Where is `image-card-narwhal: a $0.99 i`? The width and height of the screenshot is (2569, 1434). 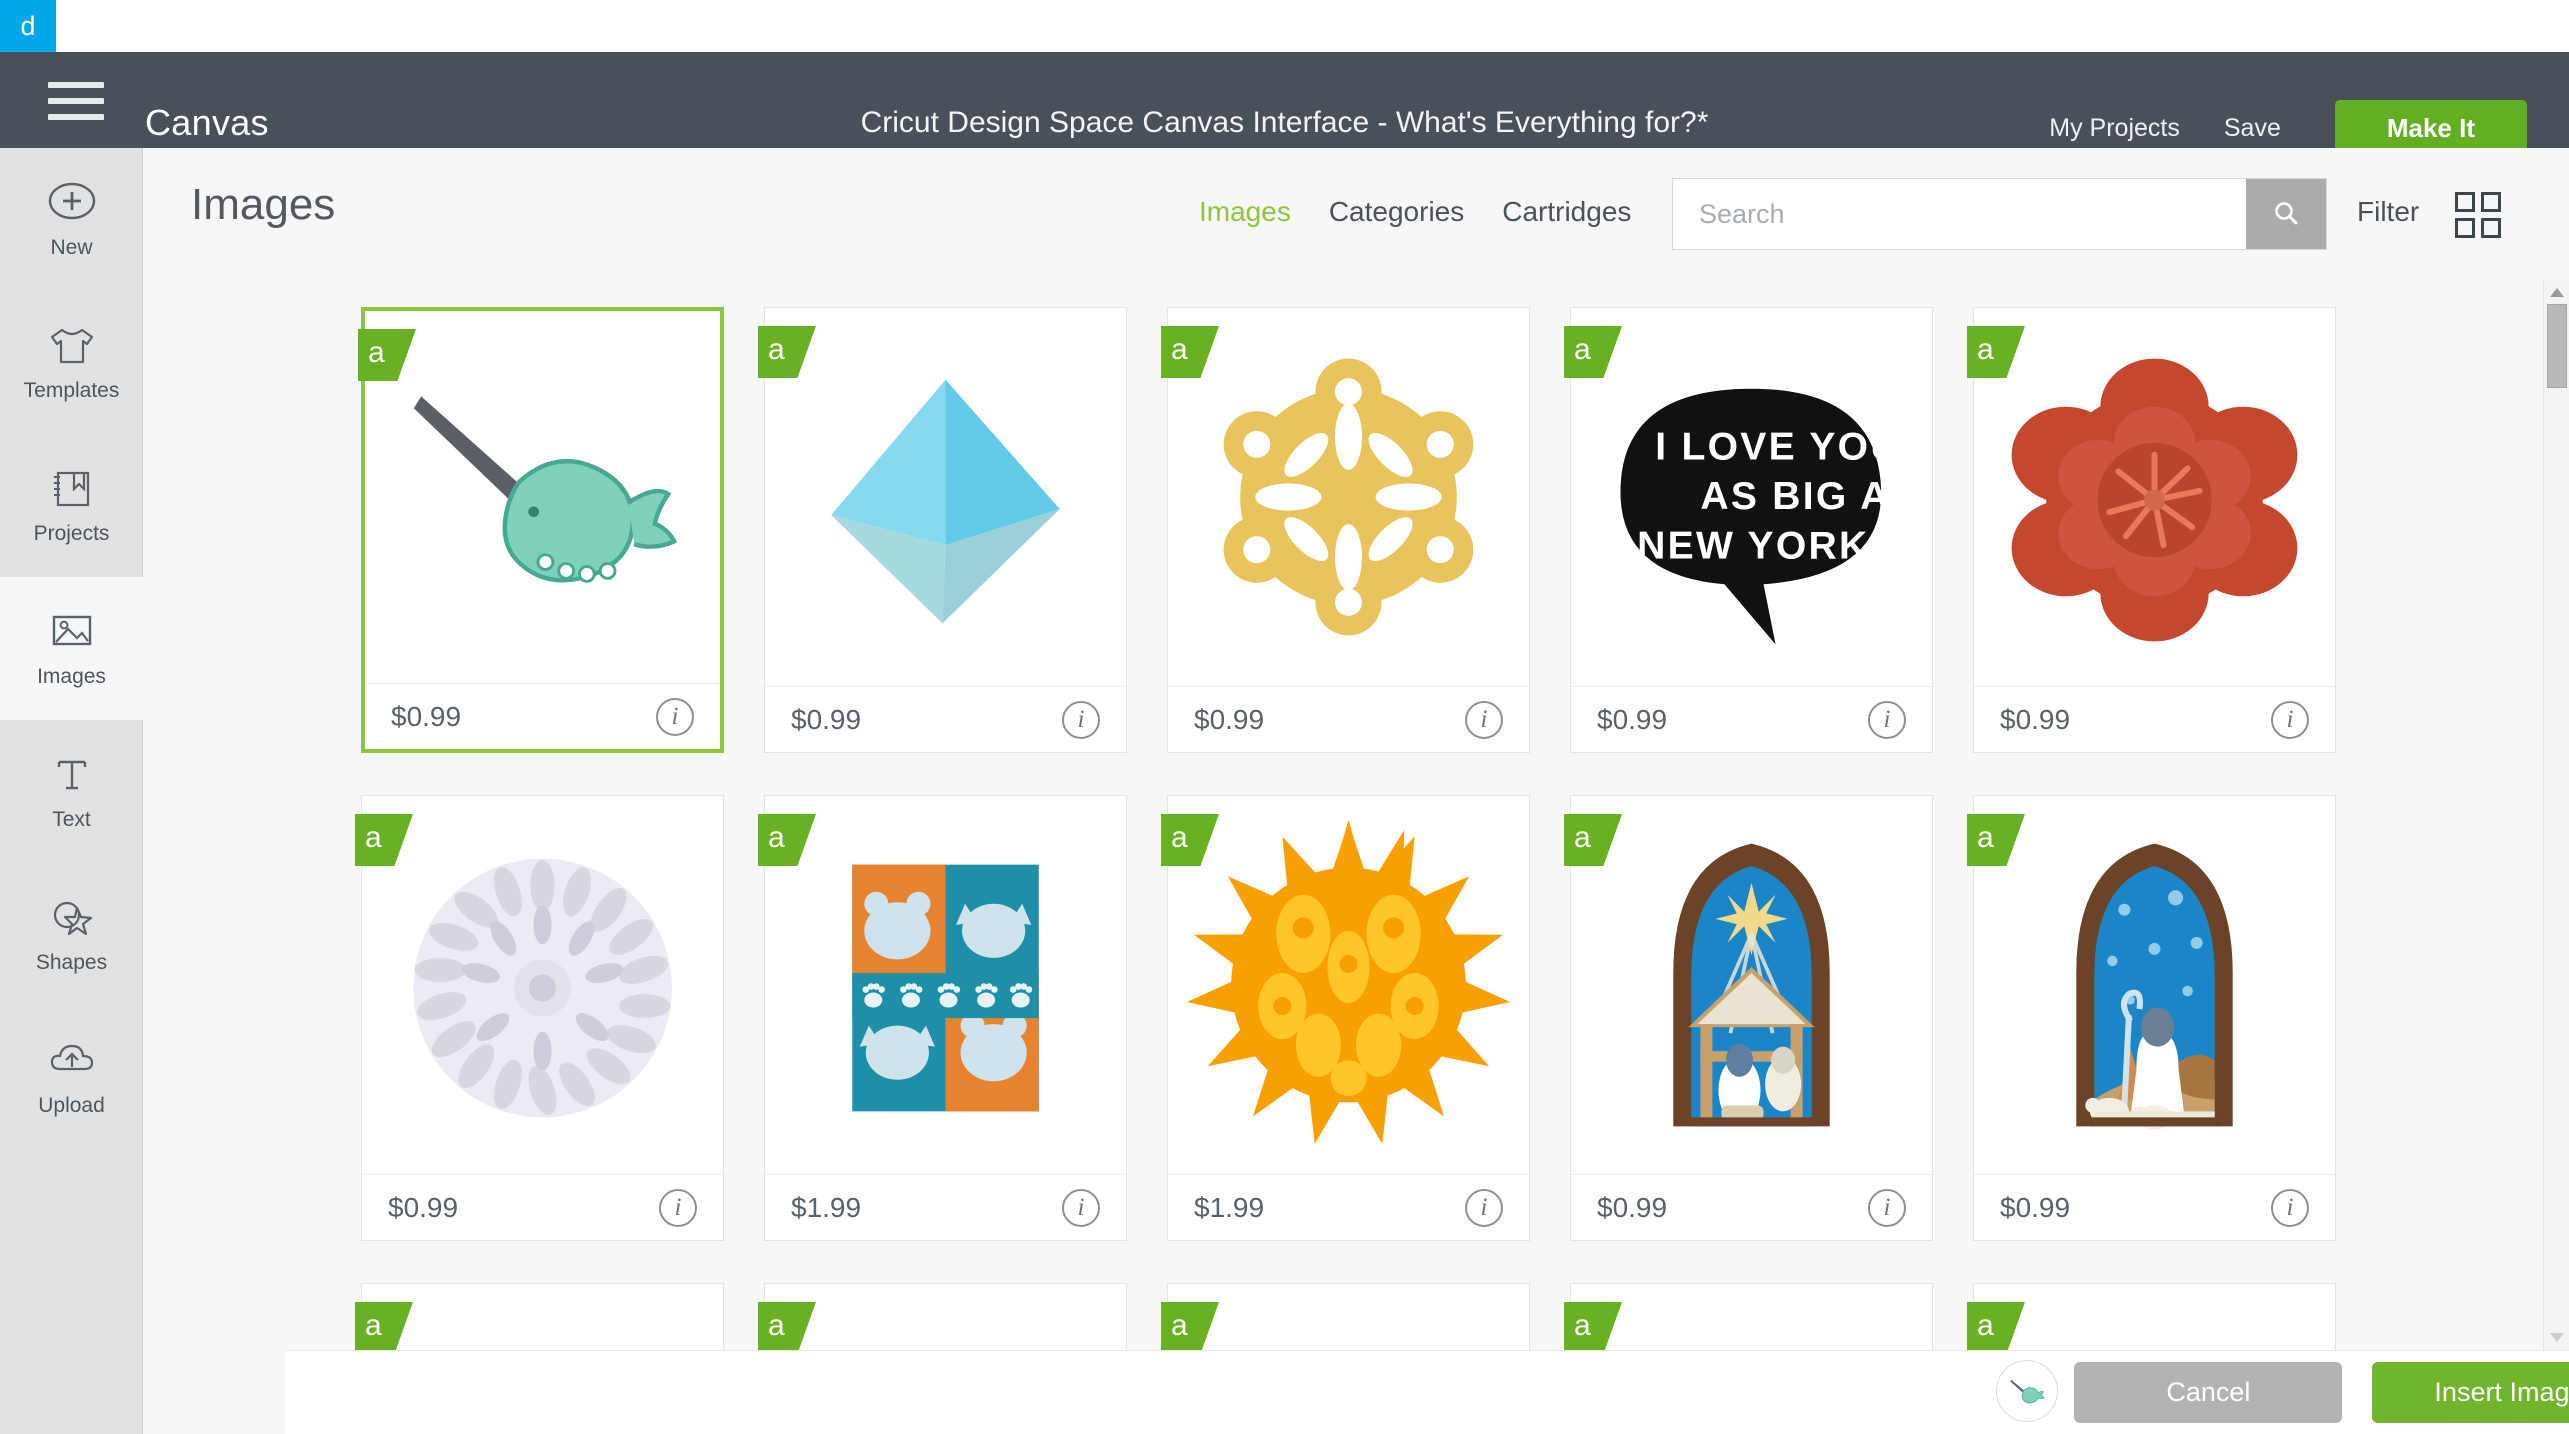
image-card-narwhal: a $0.99 i is located at coordinates (541, 530).